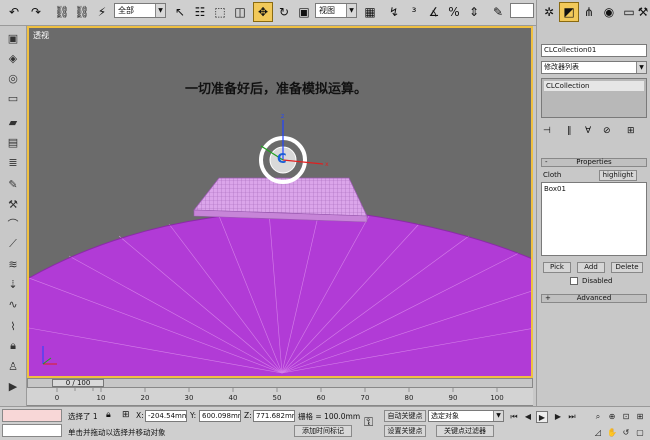  I want to click on highlight-label: highlight, so click(618, 175).